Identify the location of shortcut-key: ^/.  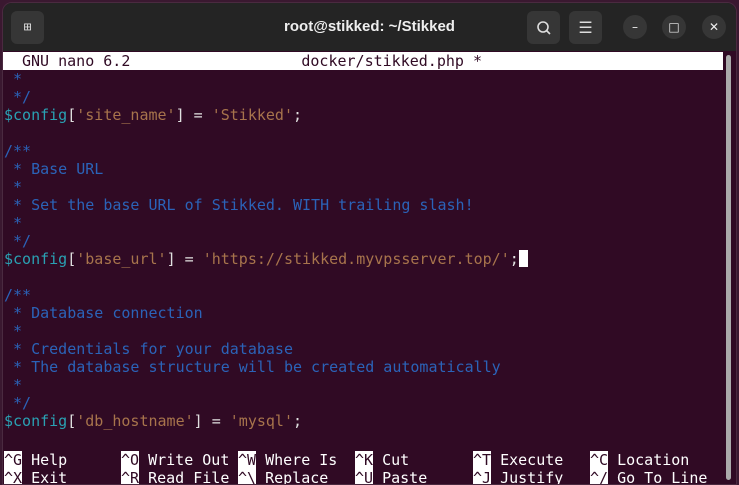
(599, 477).